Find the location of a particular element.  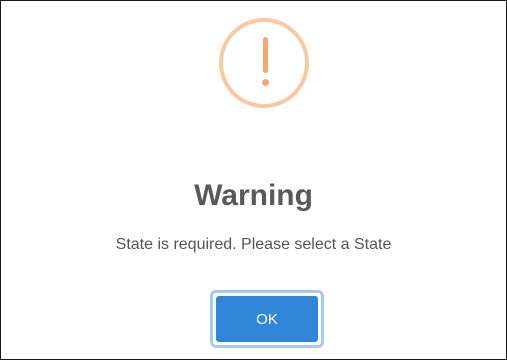

ok-button: OK is located at coordinates (267, 319).